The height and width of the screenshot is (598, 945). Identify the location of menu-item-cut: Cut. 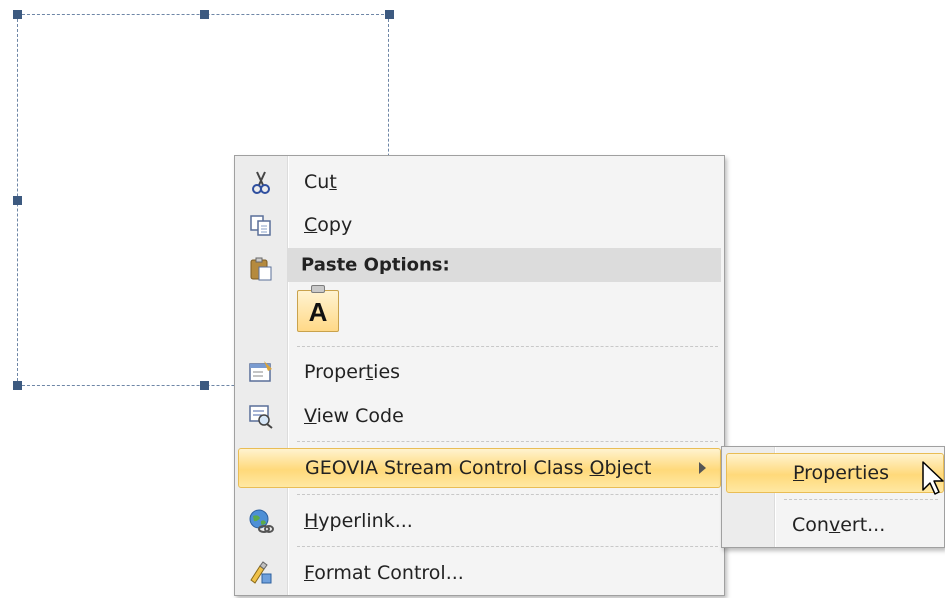
(479, 182).